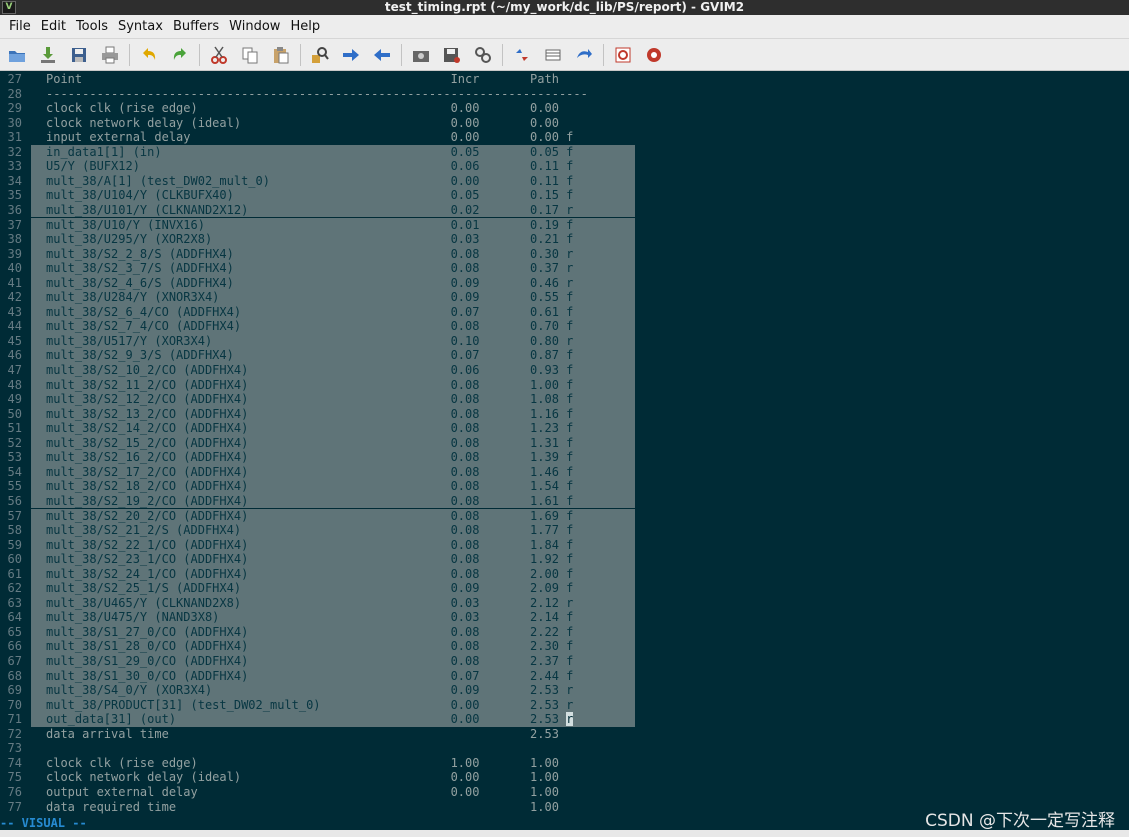  What do you see at coordinates (351, 55) in the screenshot?
I see `forward-arrow-icon` at bounding box center [351, 55].